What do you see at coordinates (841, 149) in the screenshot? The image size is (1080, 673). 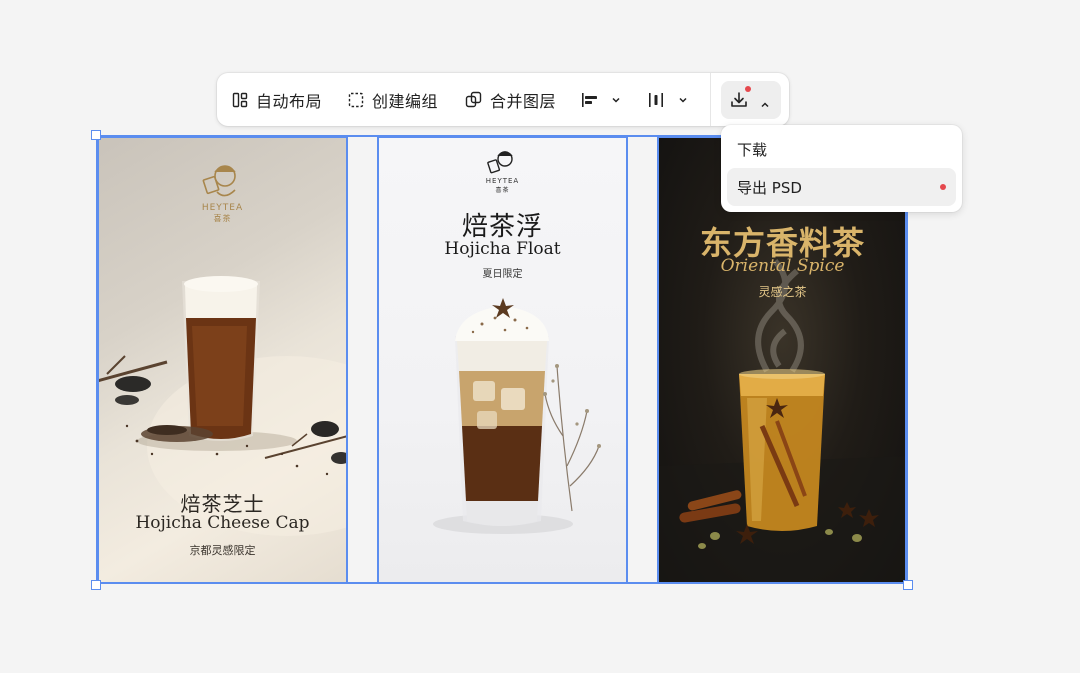 I see `menu-item-download: 下载` at bounding box center [841, 149].